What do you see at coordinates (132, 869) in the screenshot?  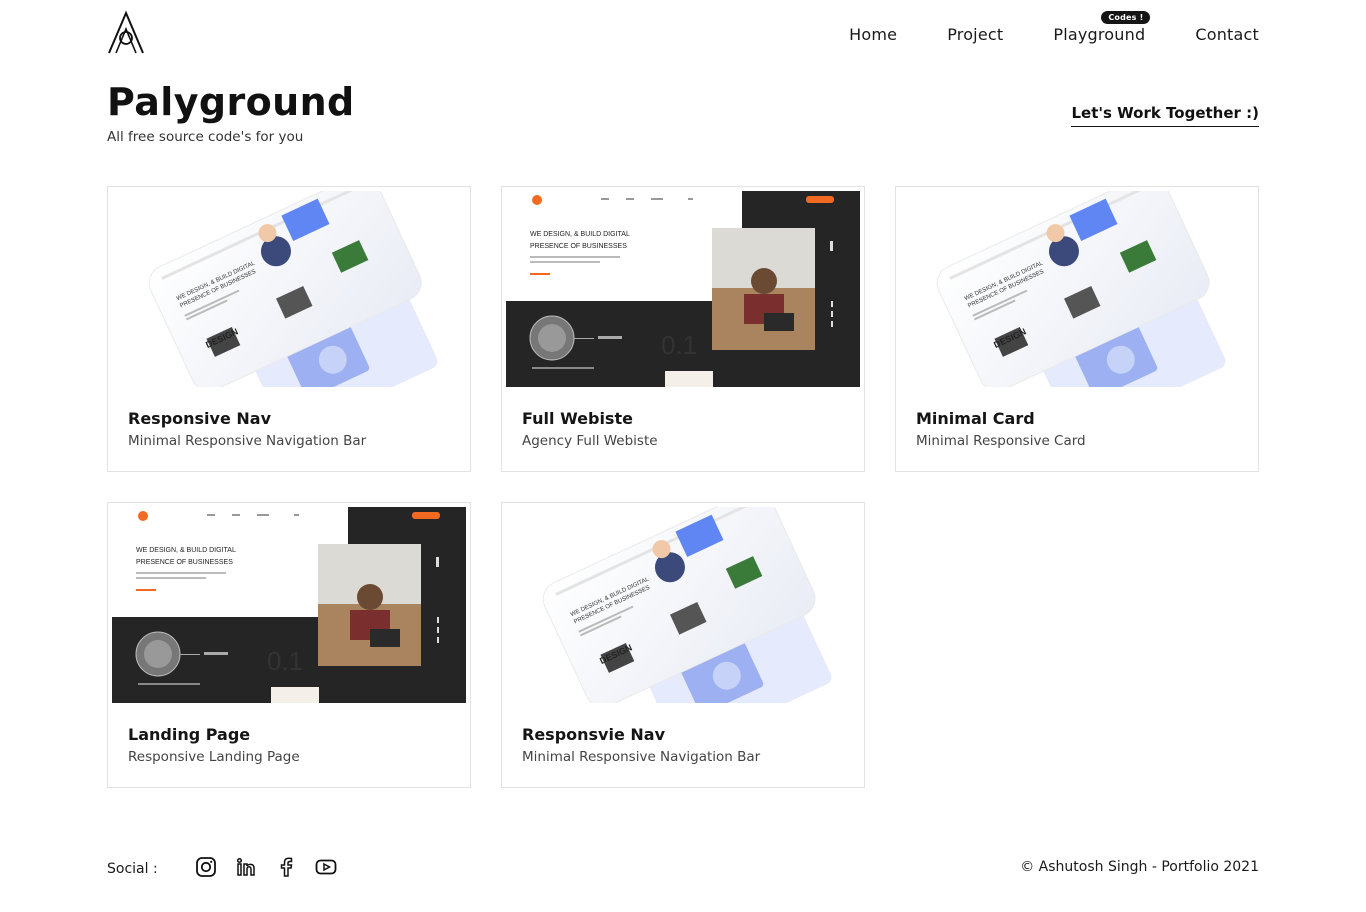 I see `social-label: Social :` at bounding box center [132, 869].